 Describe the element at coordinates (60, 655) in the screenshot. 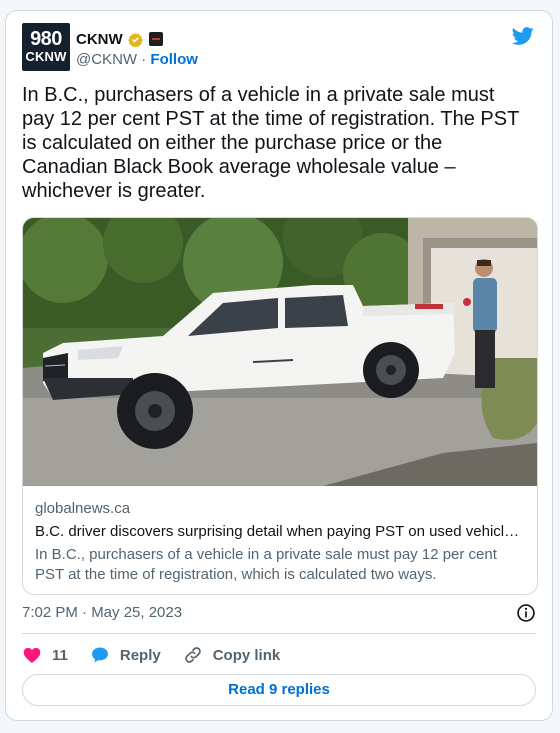

I see `like-count: 11` at that location.